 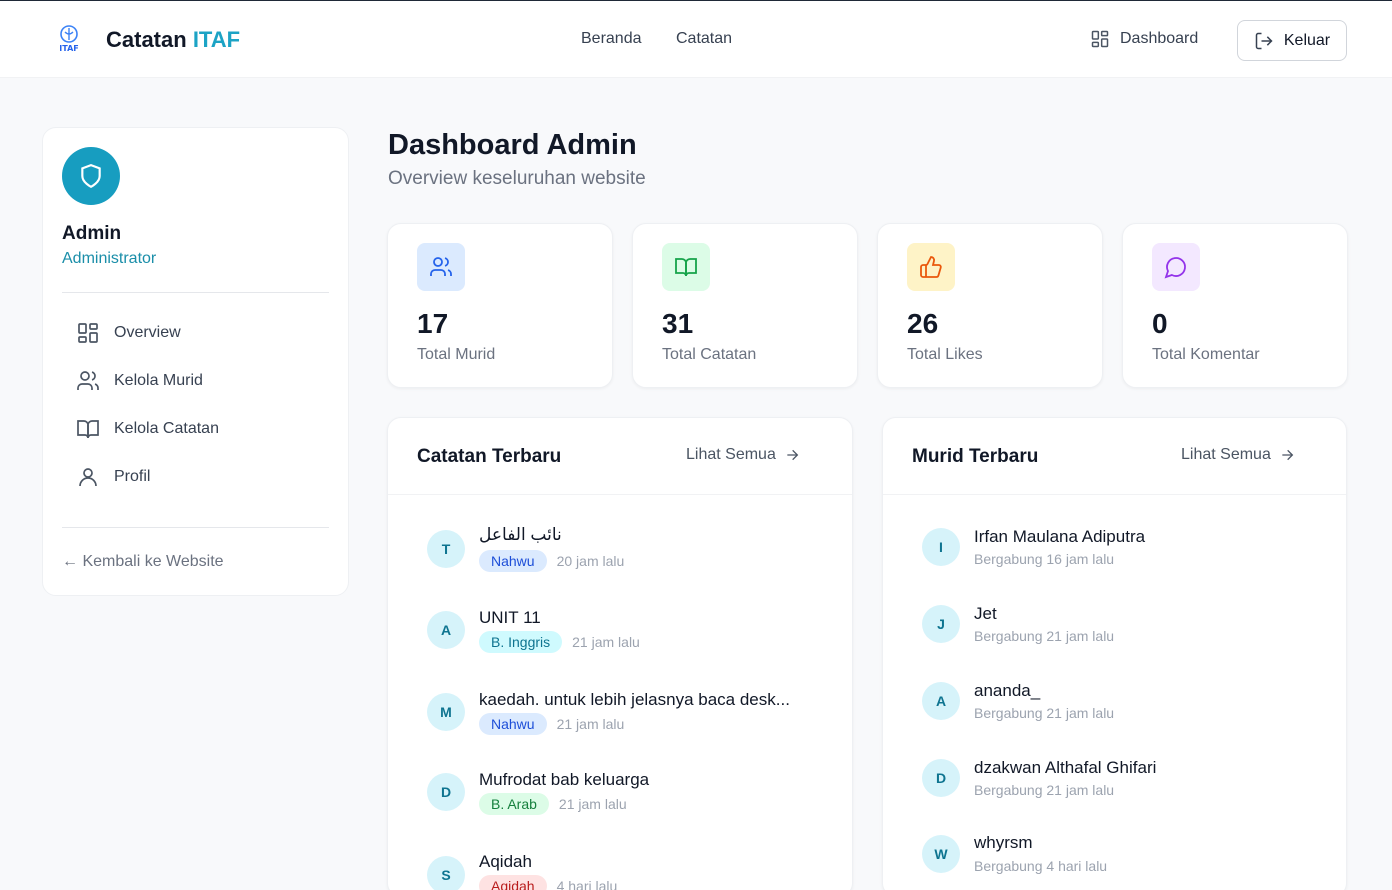 I want to click on avatar: S, so click(x=446, y=873).